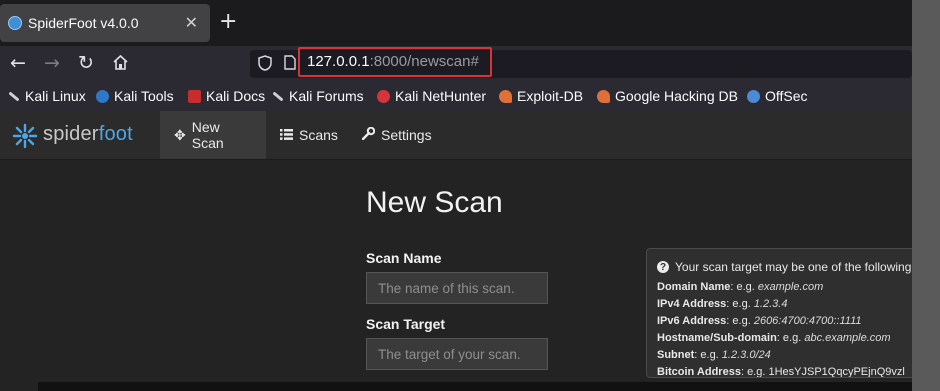 This screenshot has height=391, width=940. What do you see at coordinates (456, 135) in the screenshot?
I see `app-navbar` at bounding box center [456, 135].